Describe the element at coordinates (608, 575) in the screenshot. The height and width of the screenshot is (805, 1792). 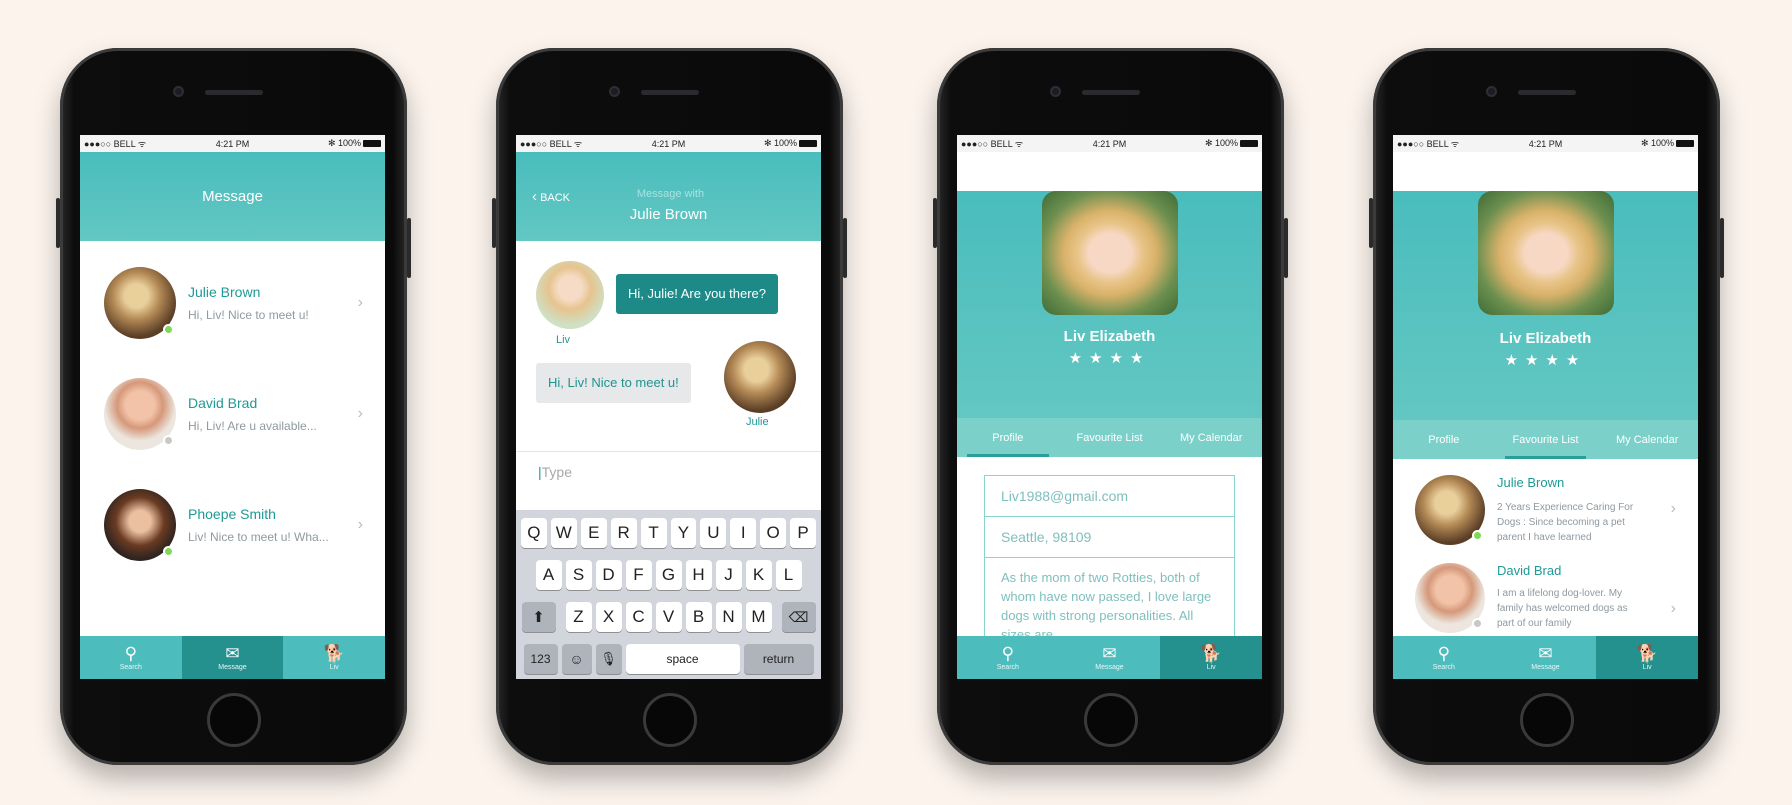
I see `key-d: D` at that location.